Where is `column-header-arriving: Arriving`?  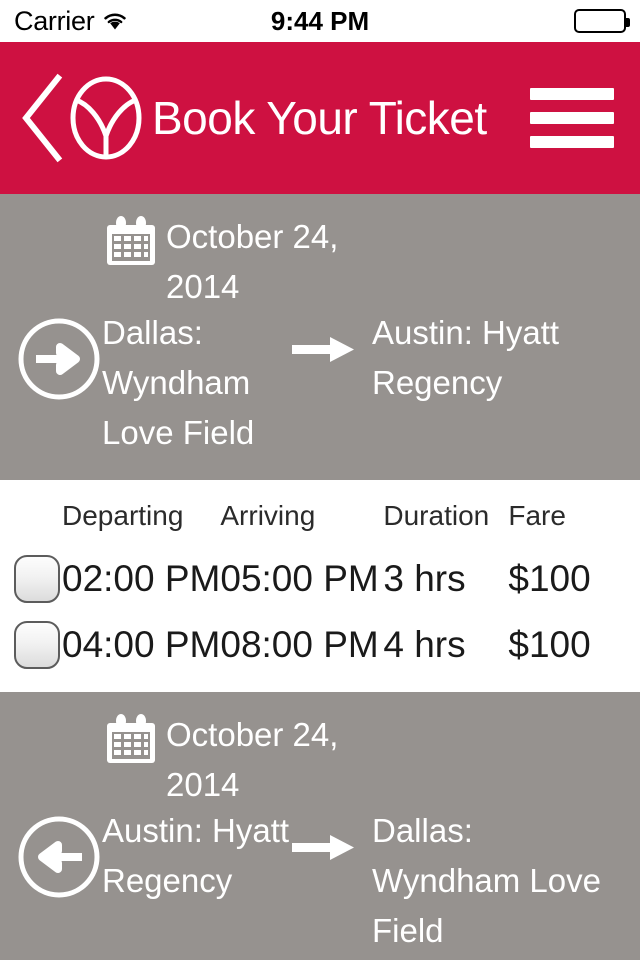 column-header-arriving: Arriving is located at coordinates (268, 515).